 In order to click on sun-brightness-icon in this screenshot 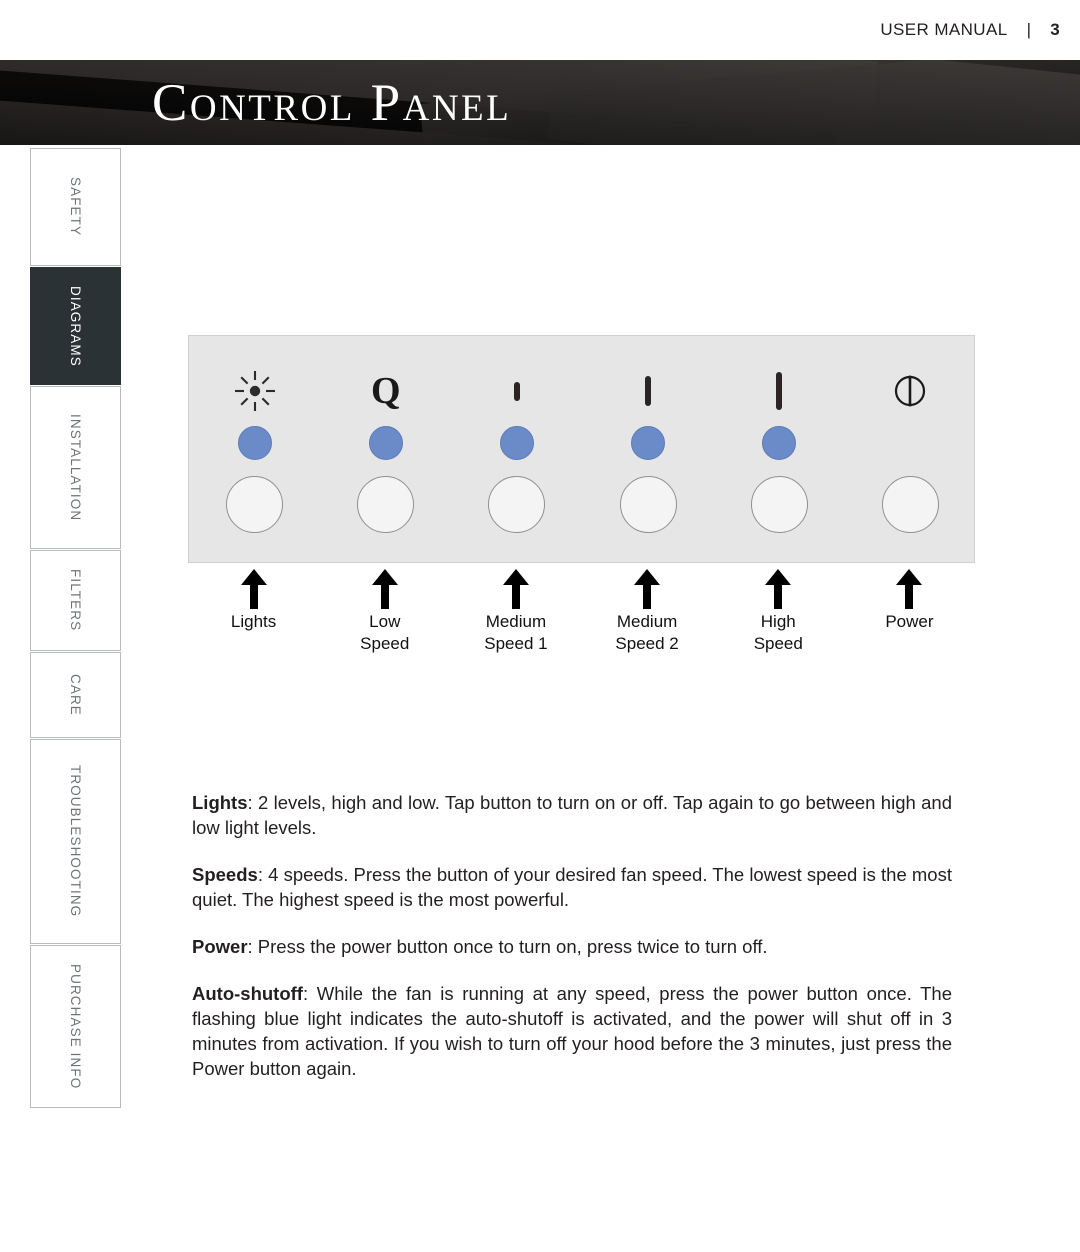, I will do `click(255, 391)`.